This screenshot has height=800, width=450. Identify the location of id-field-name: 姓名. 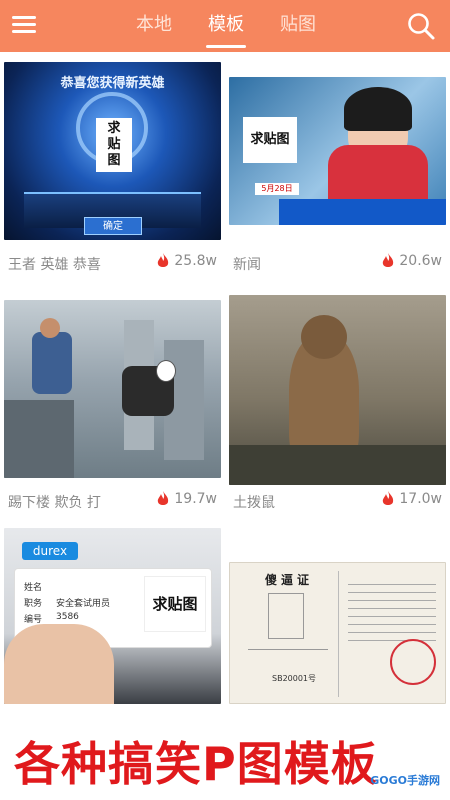
(33, 588).